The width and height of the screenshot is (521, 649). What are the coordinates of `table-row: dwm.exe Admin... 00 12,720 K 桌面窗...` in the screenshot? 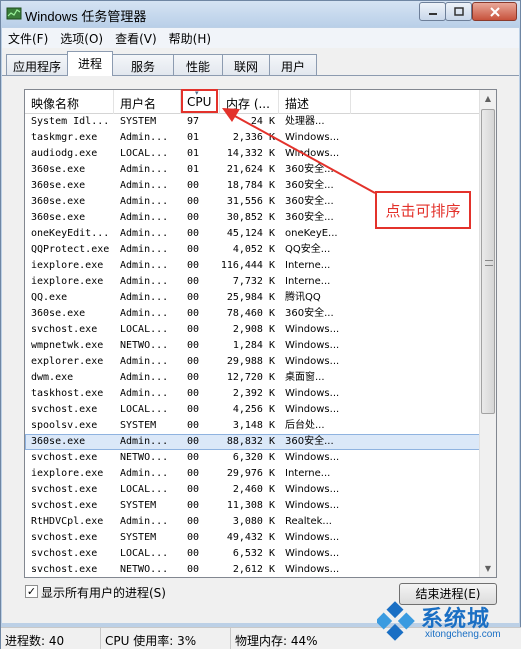 It's located at (252, 378).